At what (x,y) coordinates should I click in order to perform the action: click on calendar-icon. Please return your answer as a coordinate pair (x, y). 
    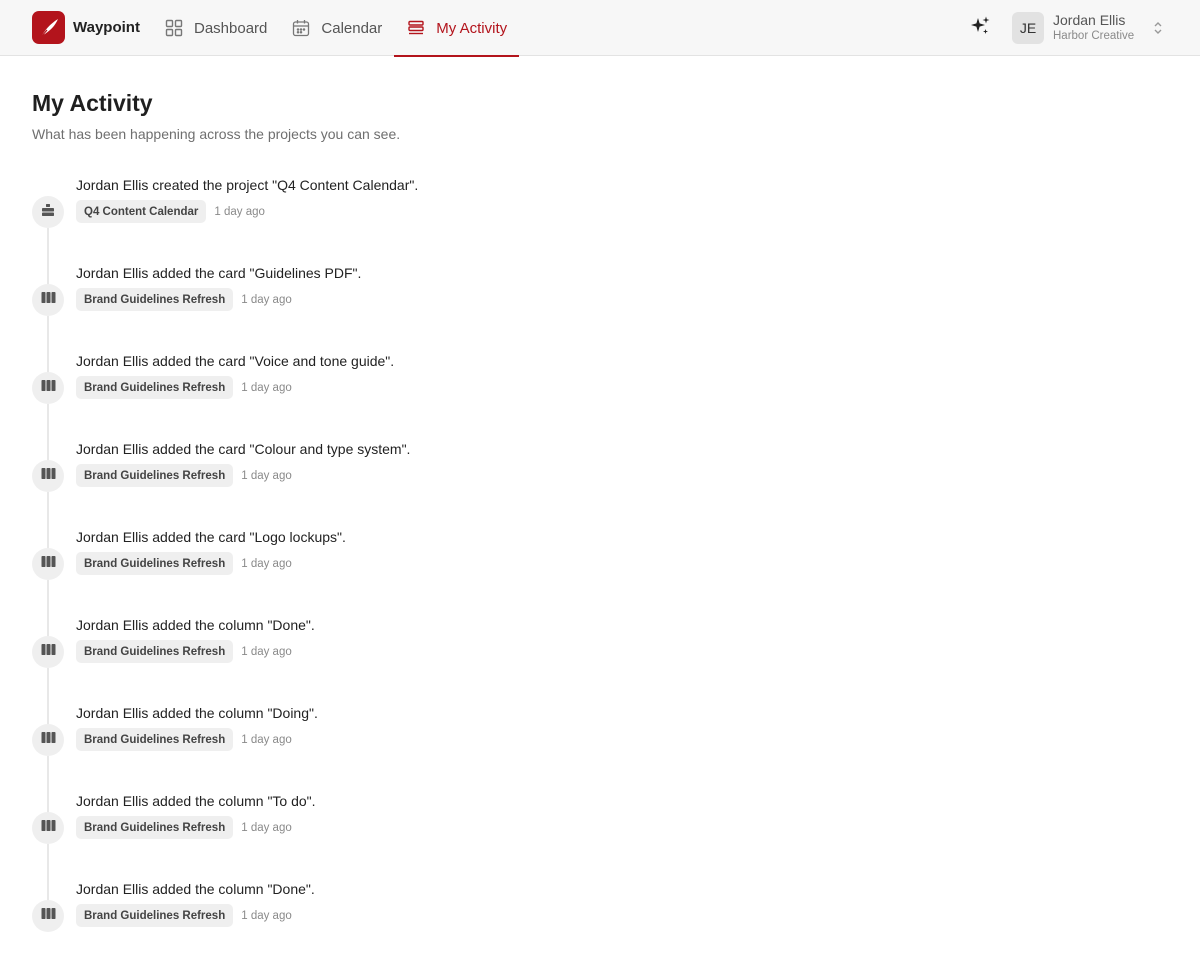
    Looking at the image, I should click on (301, 28).